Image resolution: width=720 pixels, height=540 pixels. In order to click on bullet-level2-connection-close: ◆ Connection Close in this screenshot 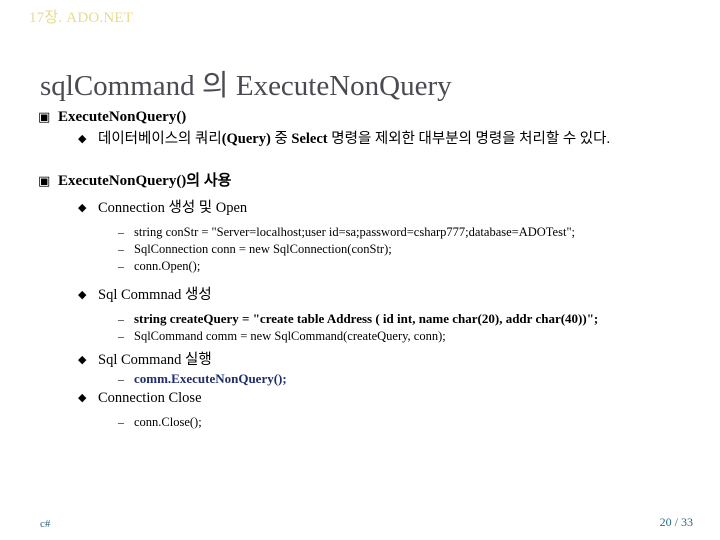, I will do `click(399, 398)`.